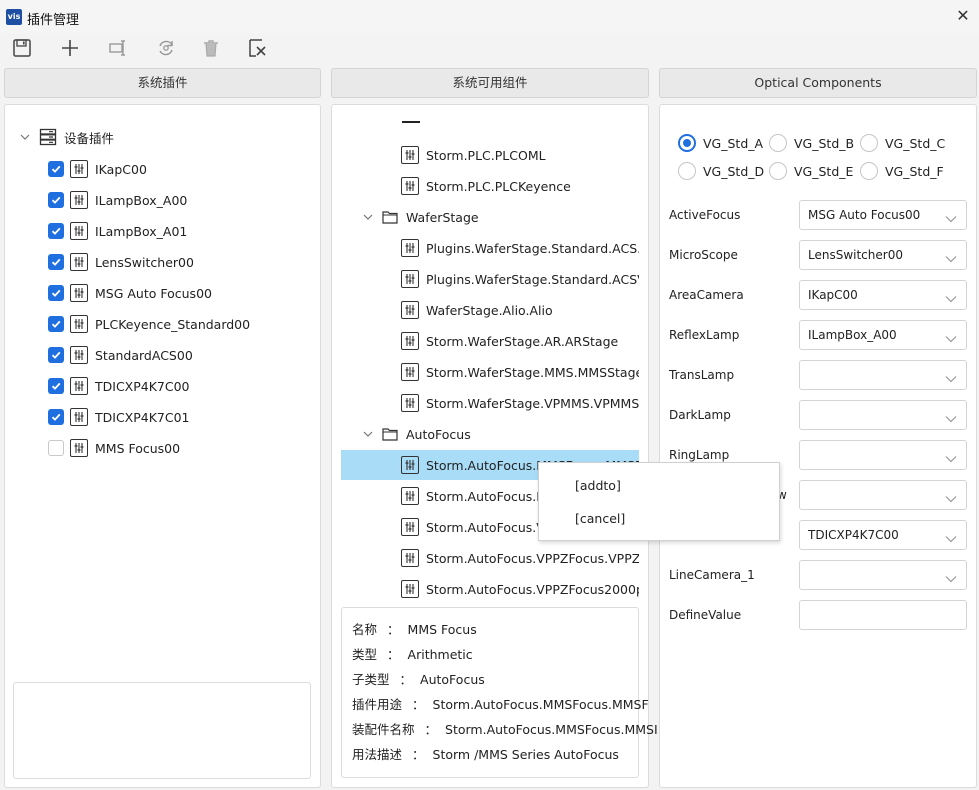  What do you see at coordinates (520, 403) in the screenshot?
I see `component-tree-item: Storm.WaferStage.VPMMS.VPMMSSt` at bounding box center [520, 403].